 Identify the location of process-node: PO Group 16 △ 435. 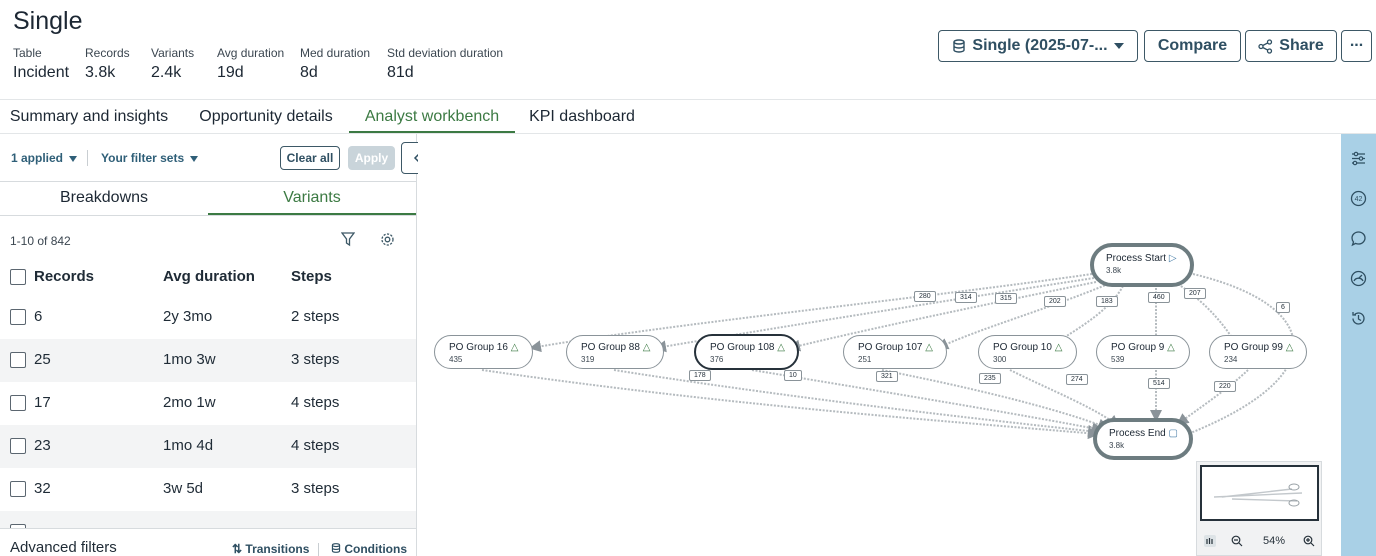
(483, 352).